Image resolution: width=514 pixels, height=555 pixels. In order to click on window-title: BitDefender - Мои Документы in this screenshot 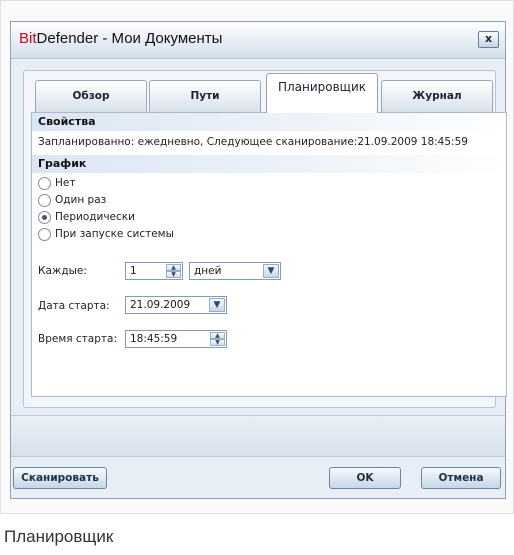, I will do `click(120, 38)`.